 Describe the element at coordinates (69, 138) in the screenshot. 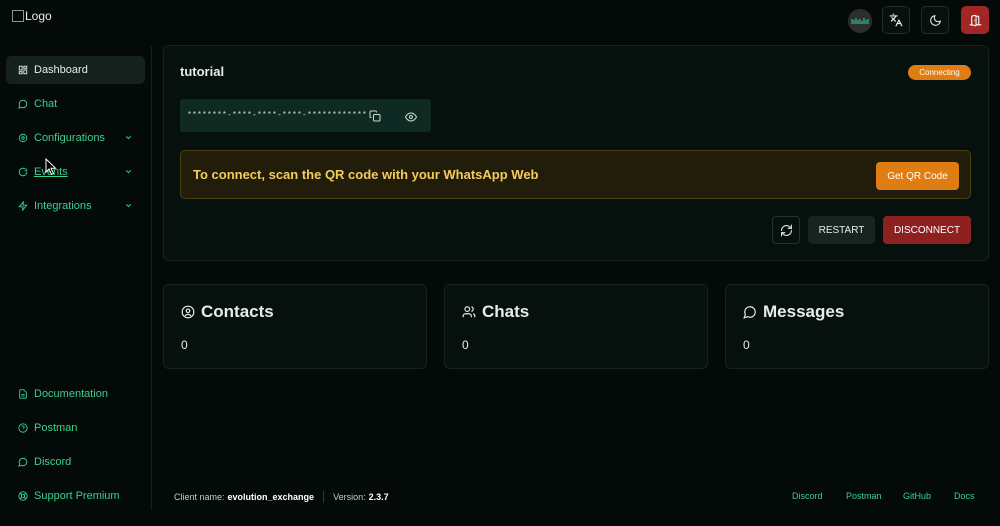

I see `sidebar-item-label: Configurations` at that location.